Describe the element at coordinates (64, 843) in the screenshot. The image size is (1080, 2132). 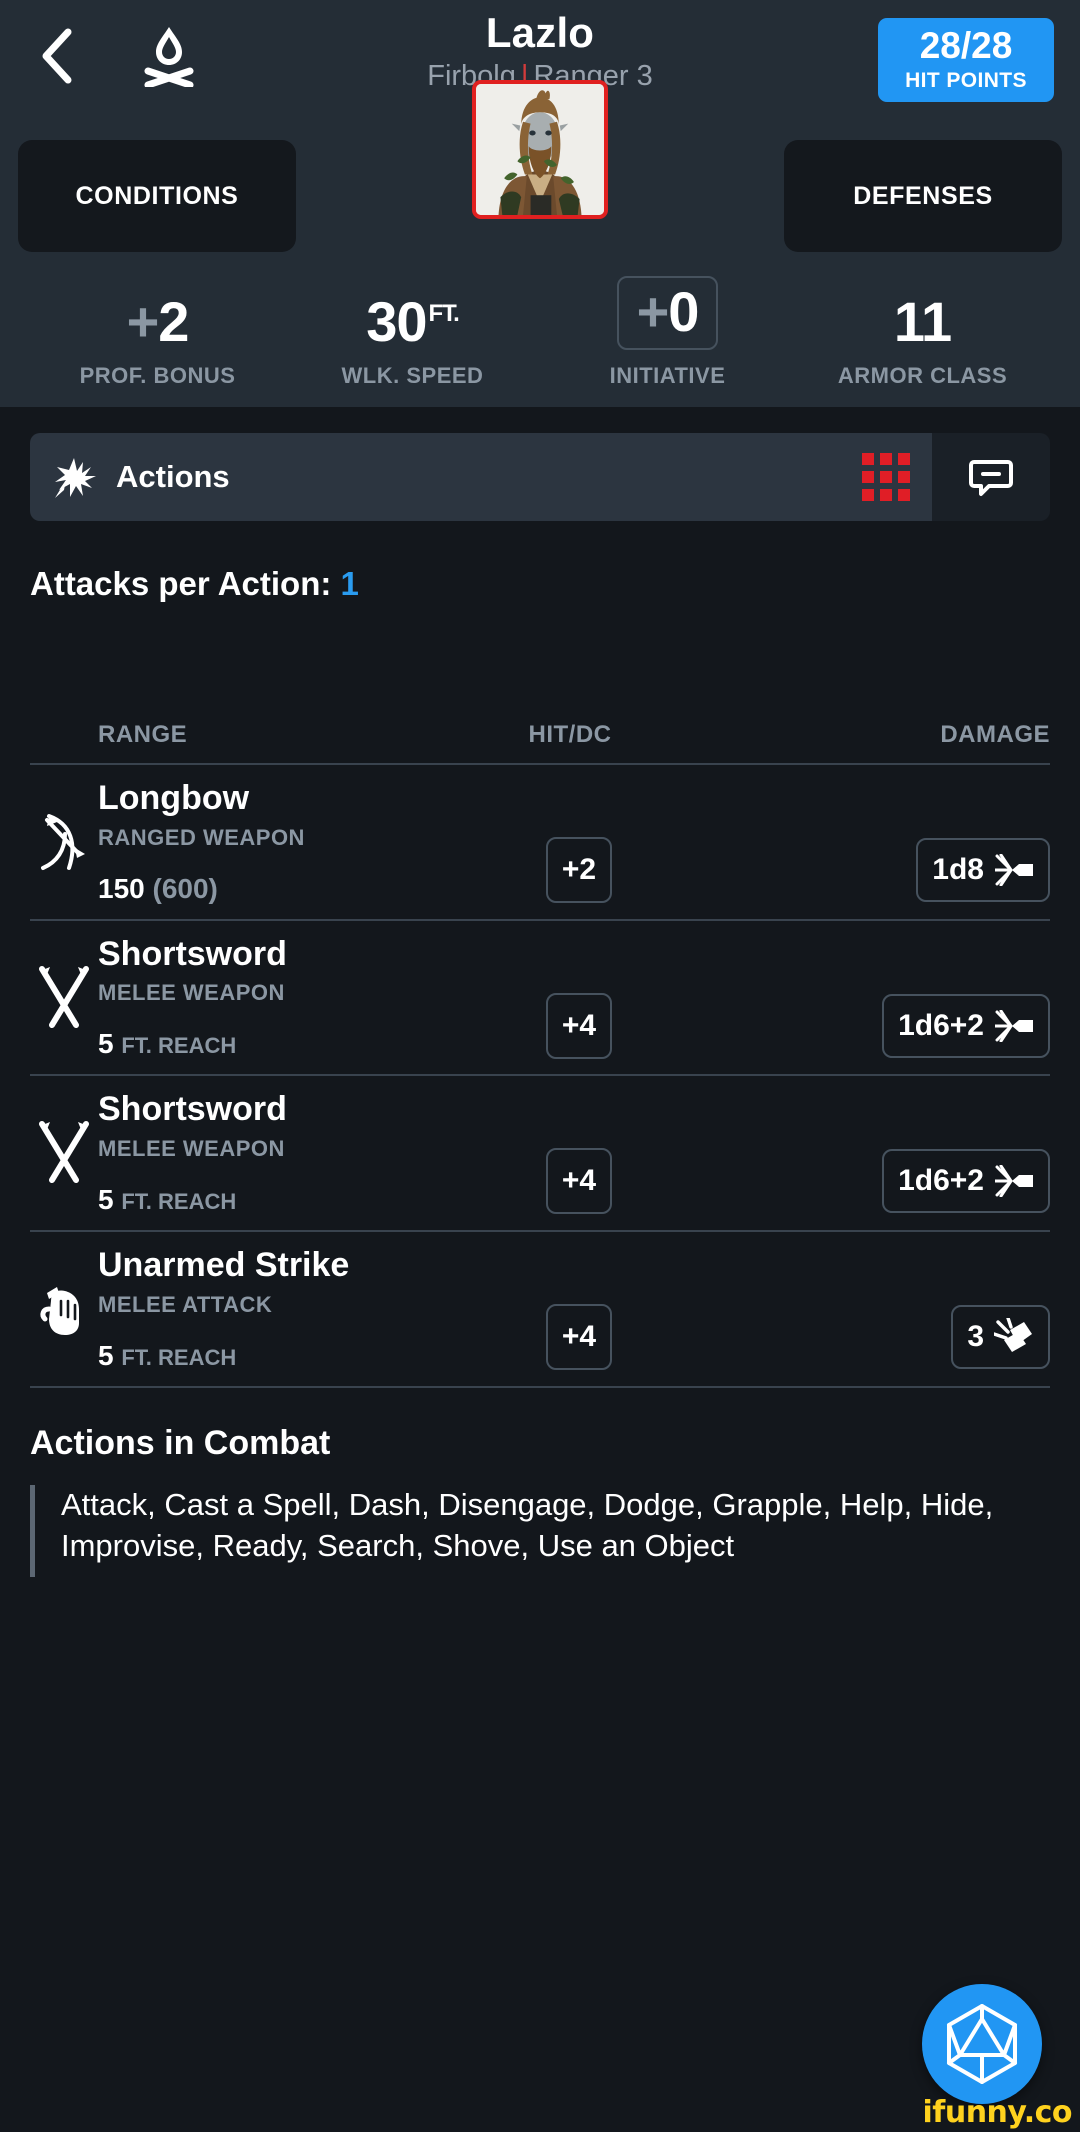
I see `bow-and-arrow-icon` at that location.